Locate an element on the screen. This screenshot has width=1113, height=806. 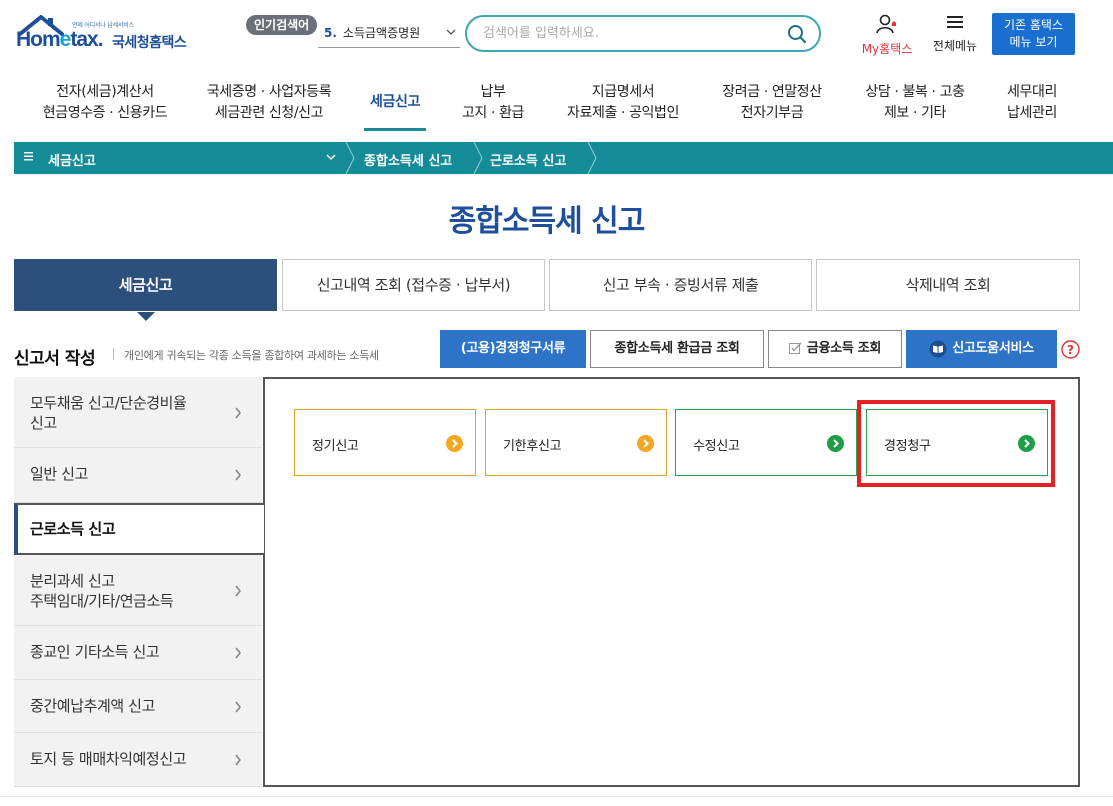
side-item-line2: 주택임대/기타/연금소득 is located at coordinates (102, 601).